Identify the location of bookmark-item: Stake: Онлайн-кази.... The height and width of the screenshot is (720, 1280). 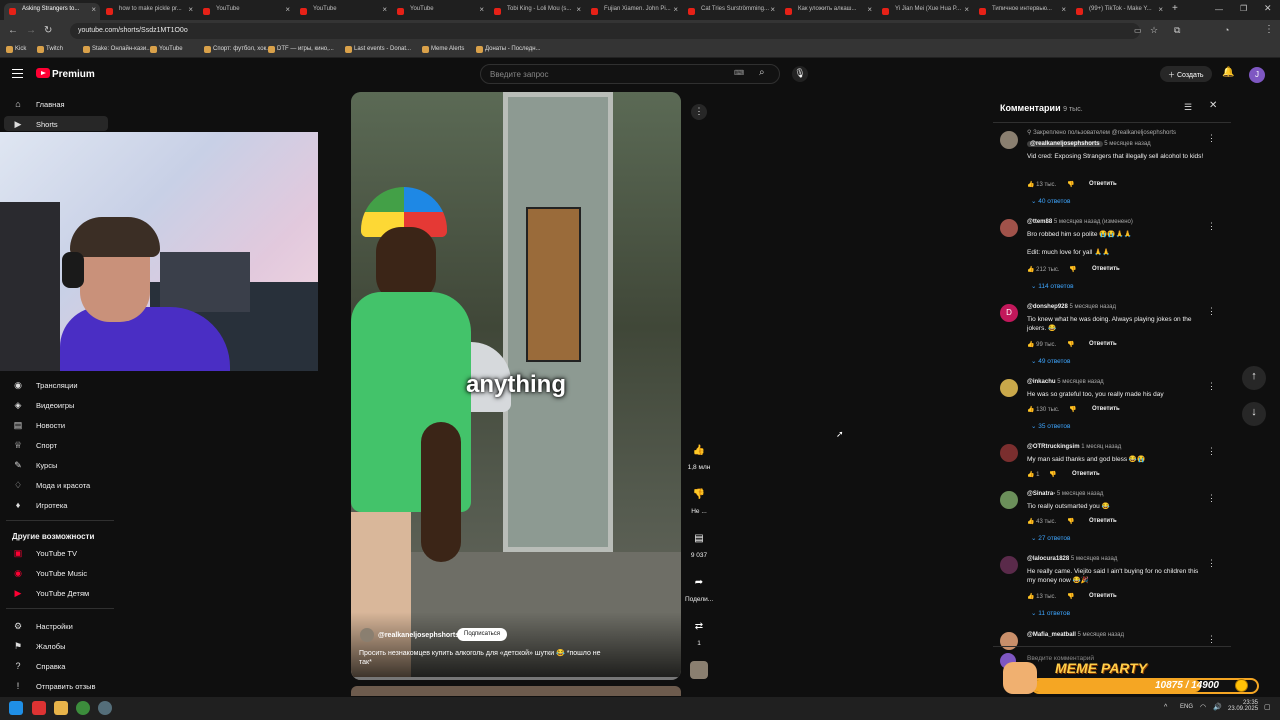
(117, 49).